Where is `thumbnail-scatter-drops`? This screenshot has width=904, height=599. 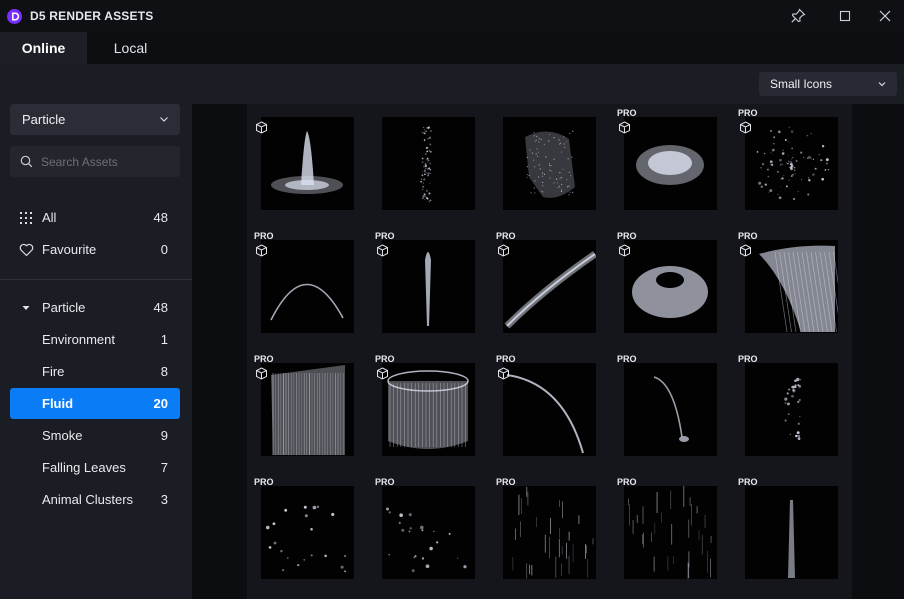 thumbnail-scatter-drops is located at coordinates (306, 539).